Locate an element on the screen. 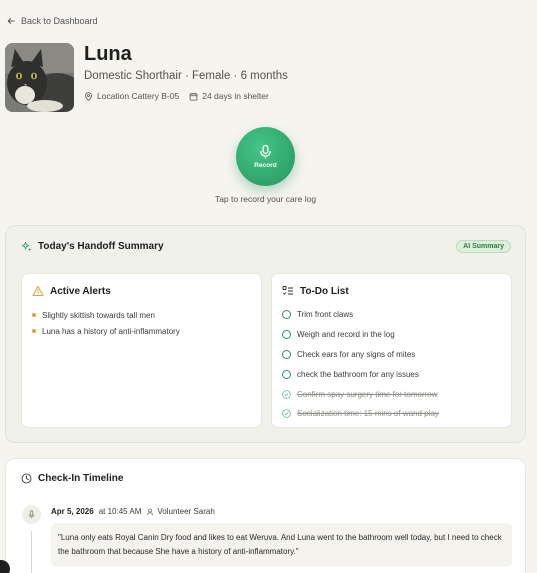  todo-item: check the bathroom for any issues is located at coordinates (360, 374).